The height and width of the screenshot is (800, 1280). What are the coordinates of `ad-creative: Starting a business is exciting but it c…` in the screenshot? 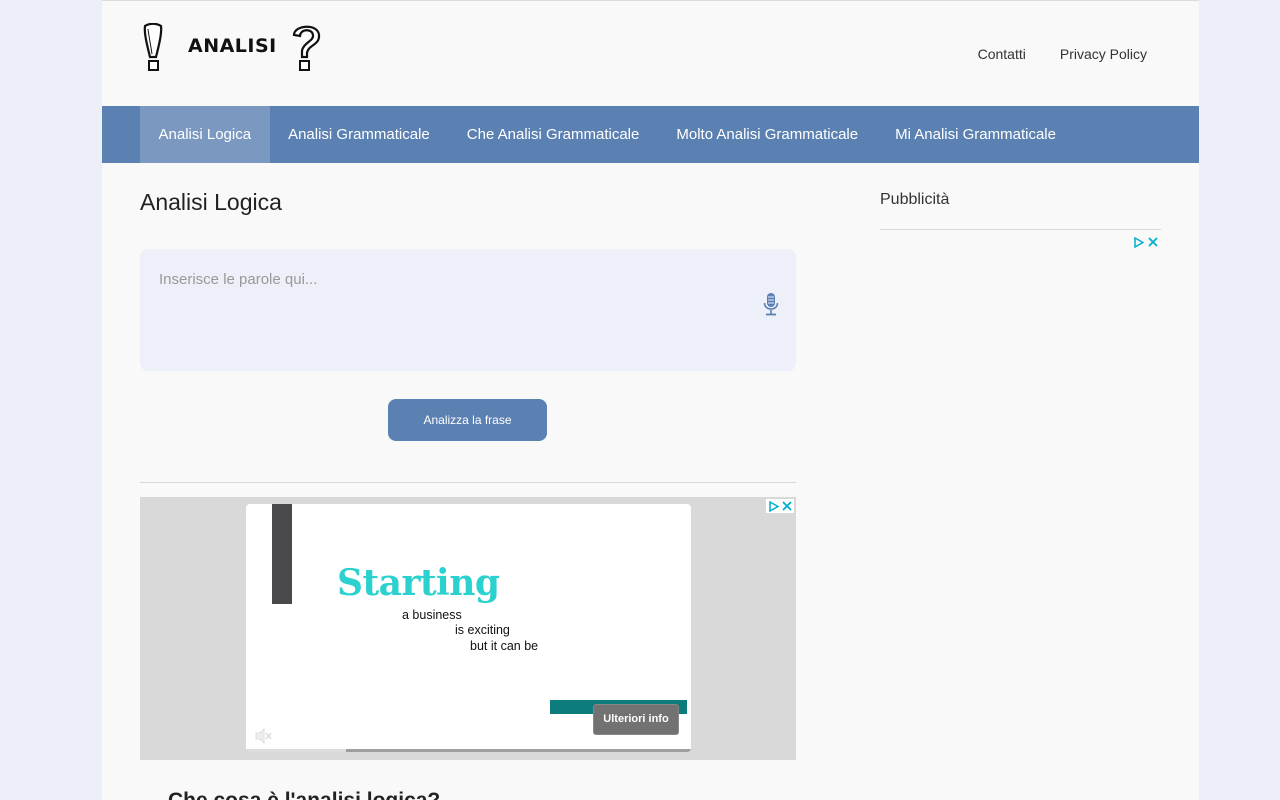 It's located at (468, 628).